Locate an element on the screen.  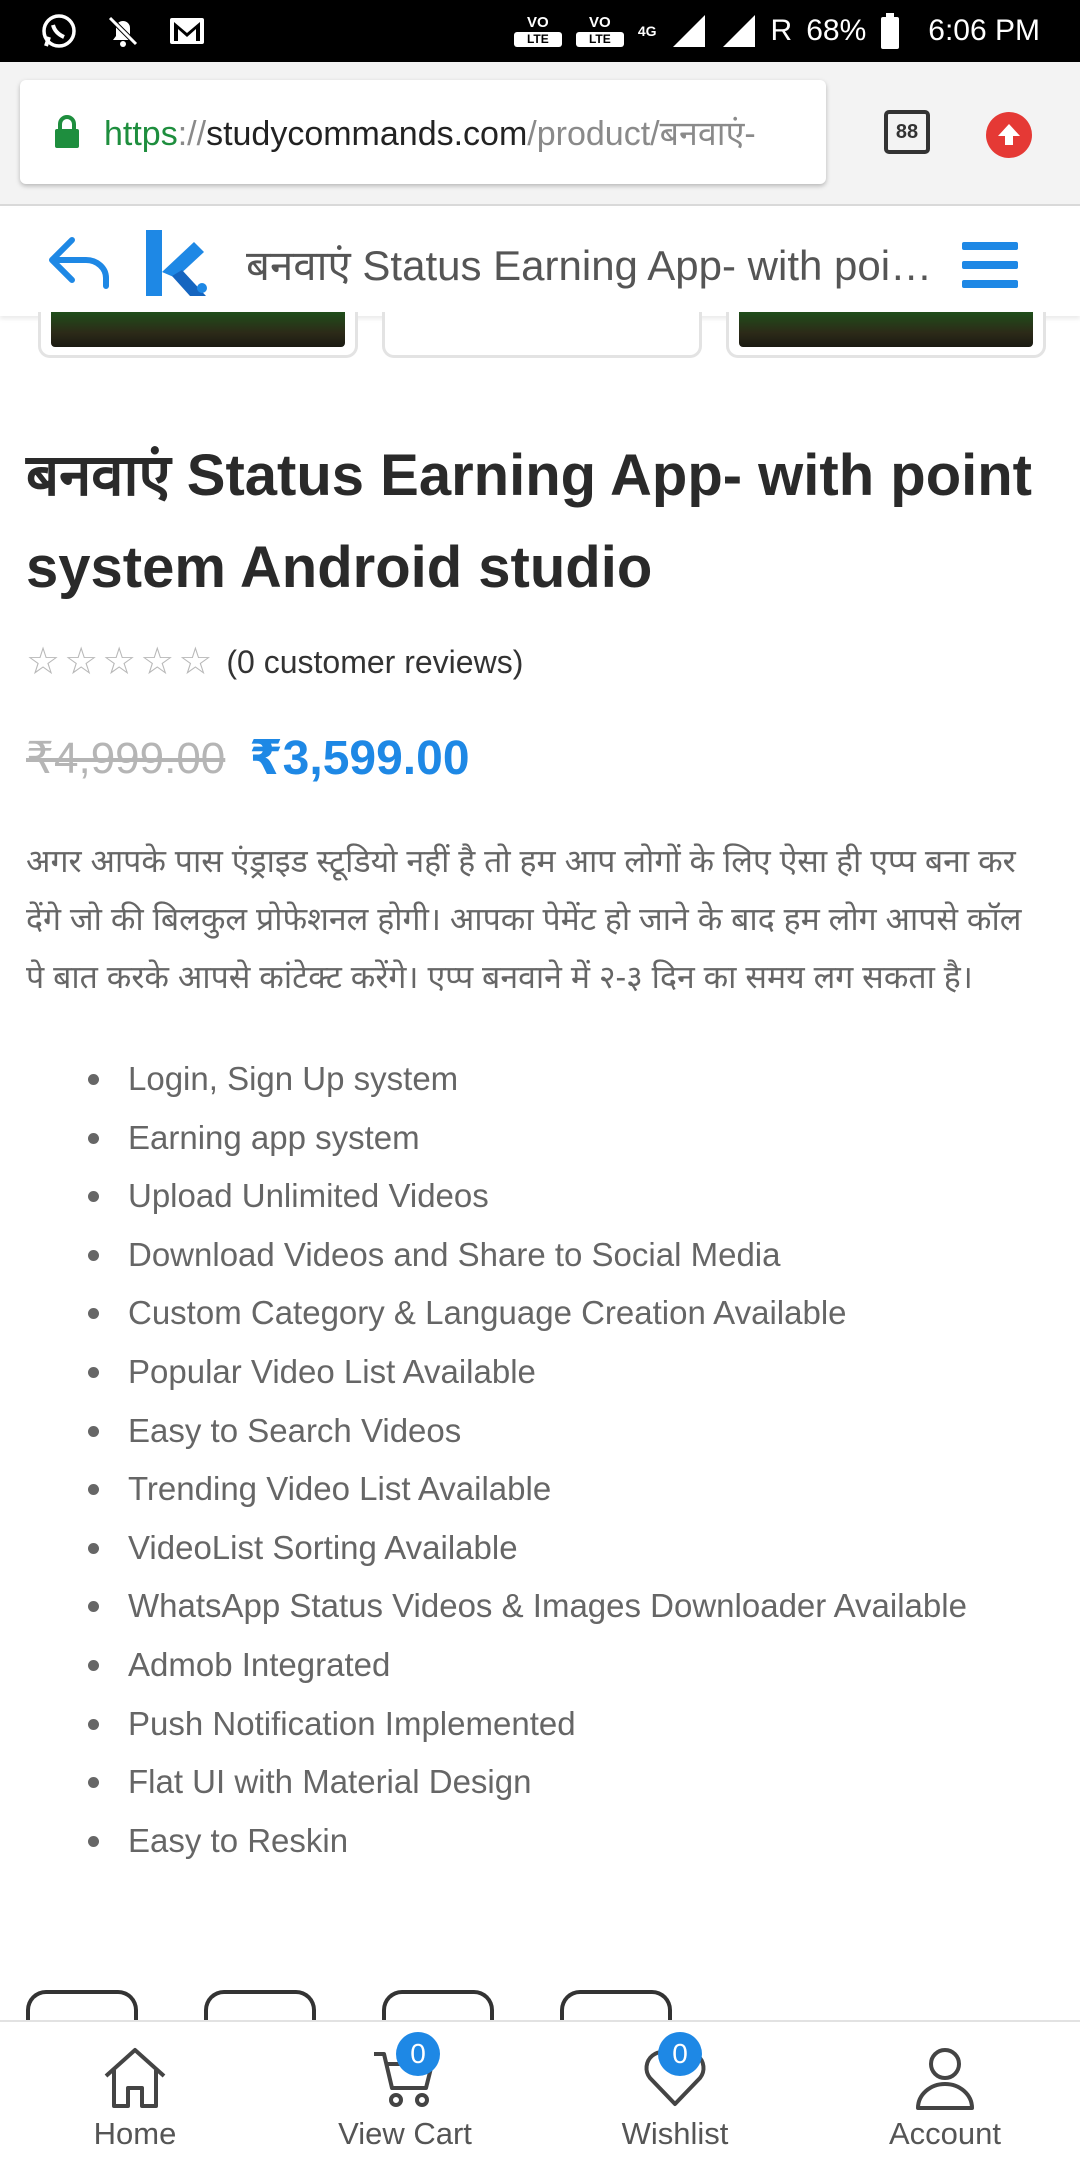
home-icon is located at coordinates (135, 2078).